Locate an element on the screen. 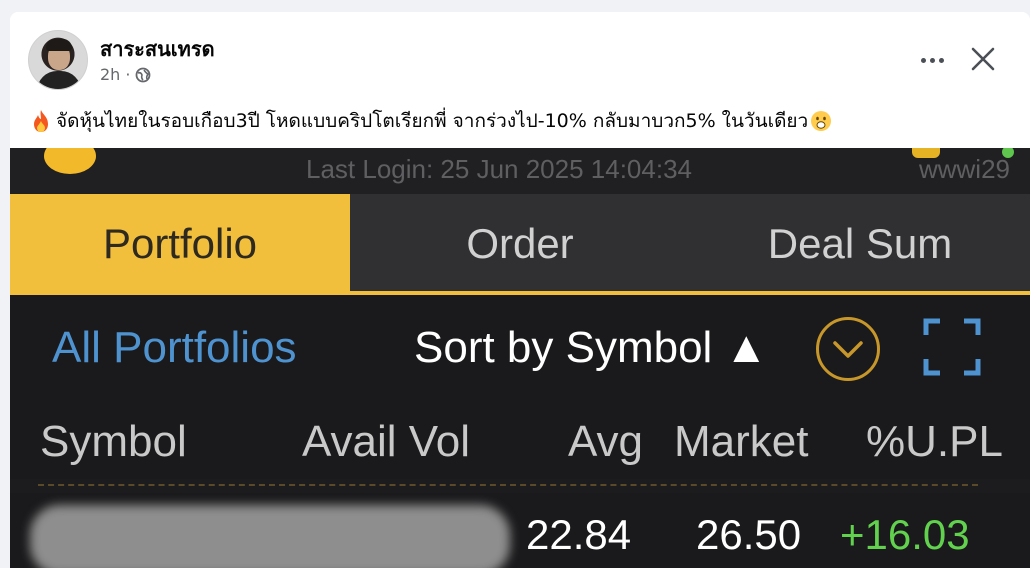  face-with-open-mouth-icon is located at coordinates (821, 121).